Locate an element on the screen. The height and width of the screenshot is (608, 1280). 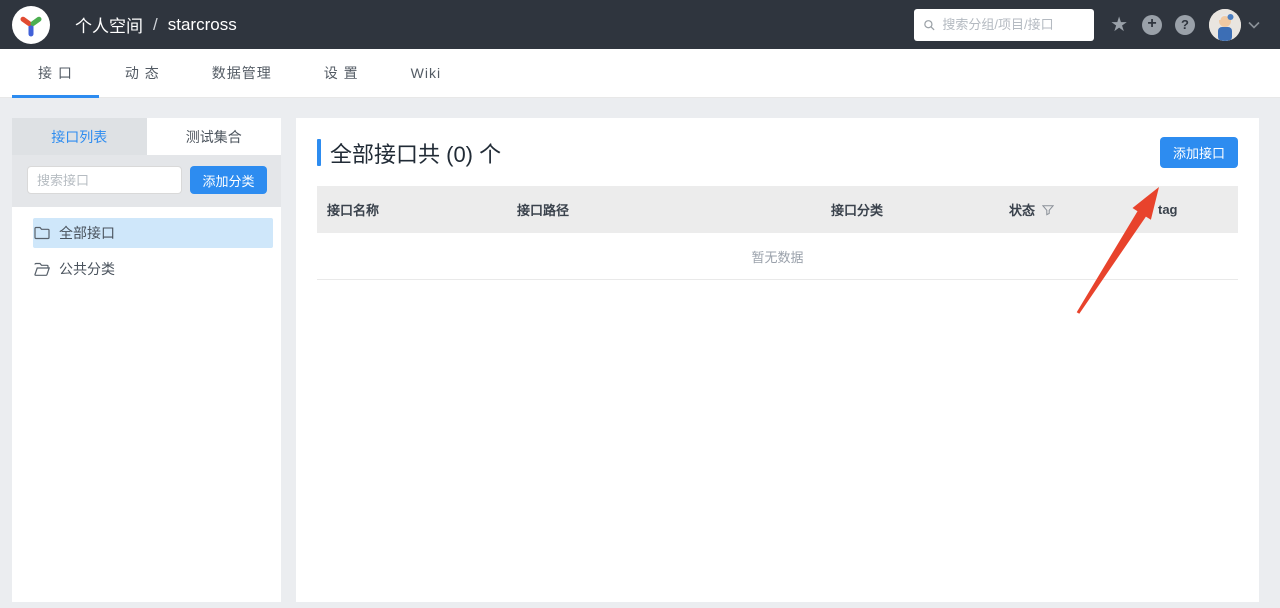
tab-activity-label: 动 态 is located at coordinates (142, 73).